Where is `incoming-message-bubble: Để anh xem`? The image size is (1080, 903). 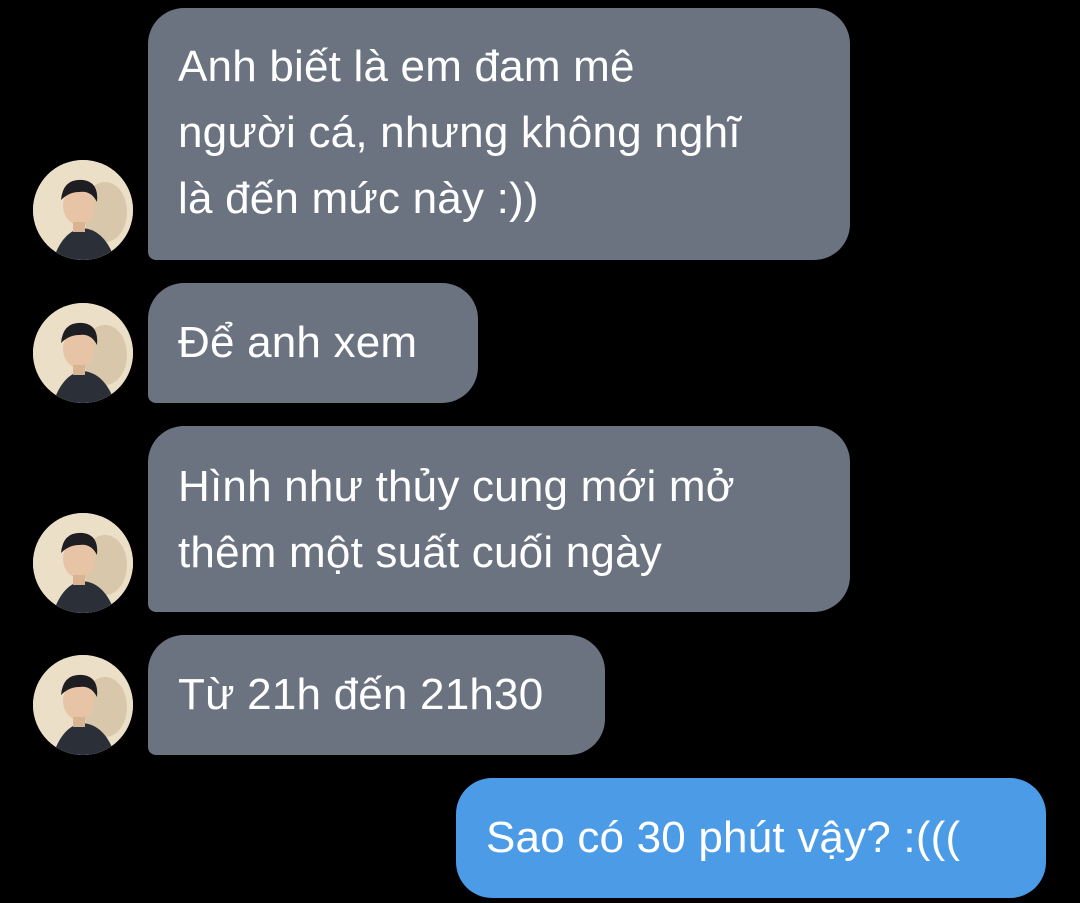
incoming-message-bubble: Để anh xem is located at coordinates (313, 343).